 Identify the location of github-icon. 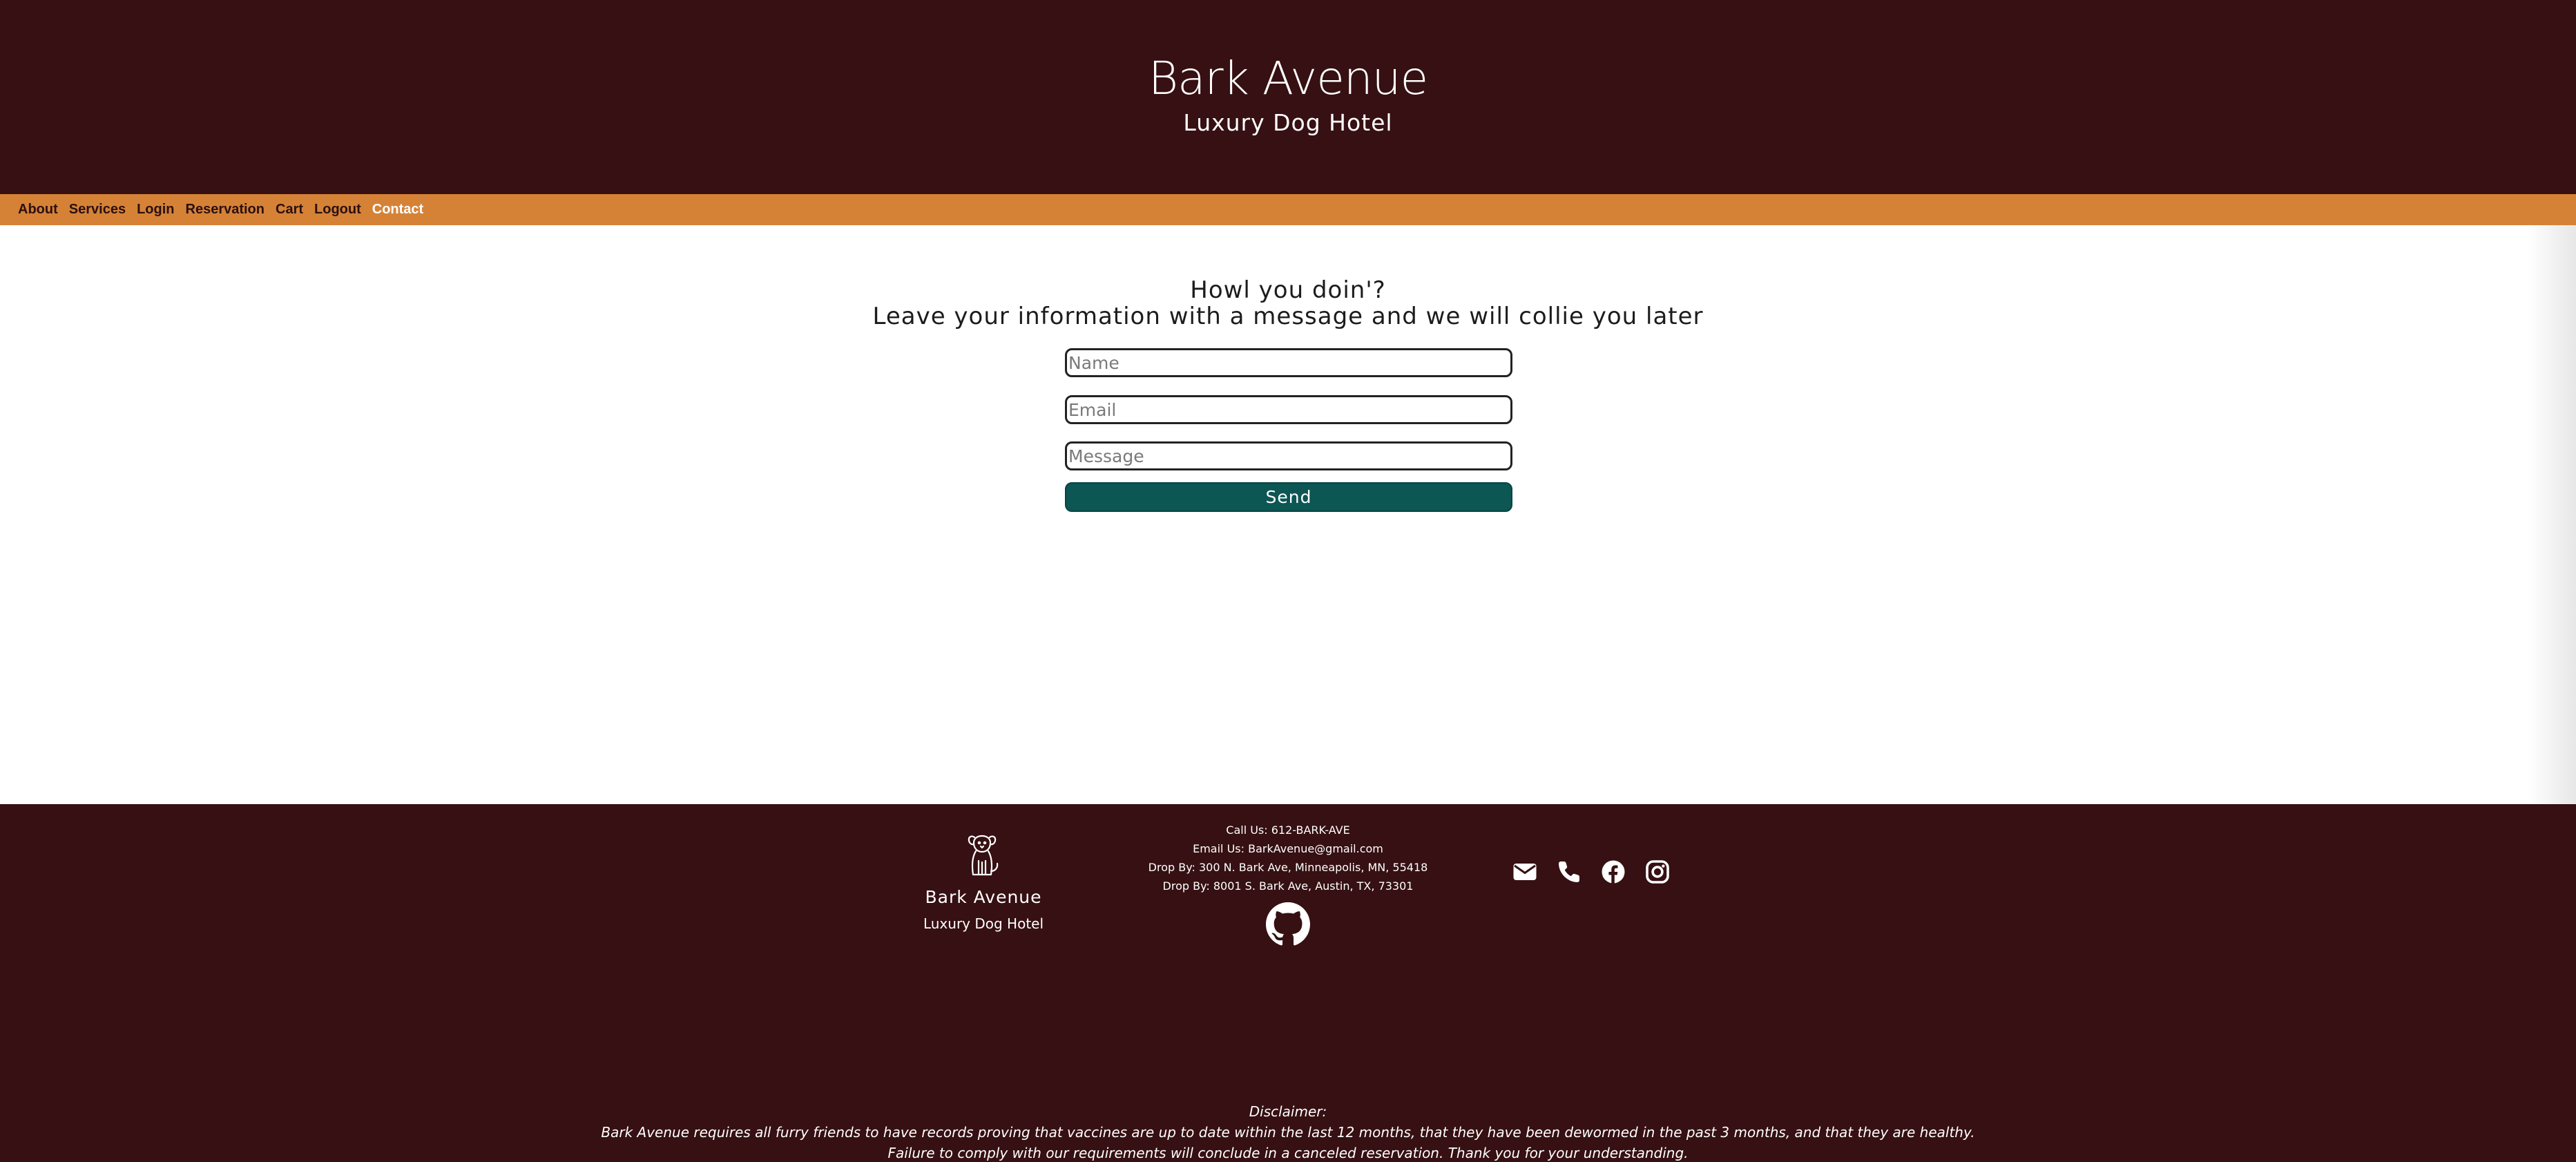
(1288, 924).